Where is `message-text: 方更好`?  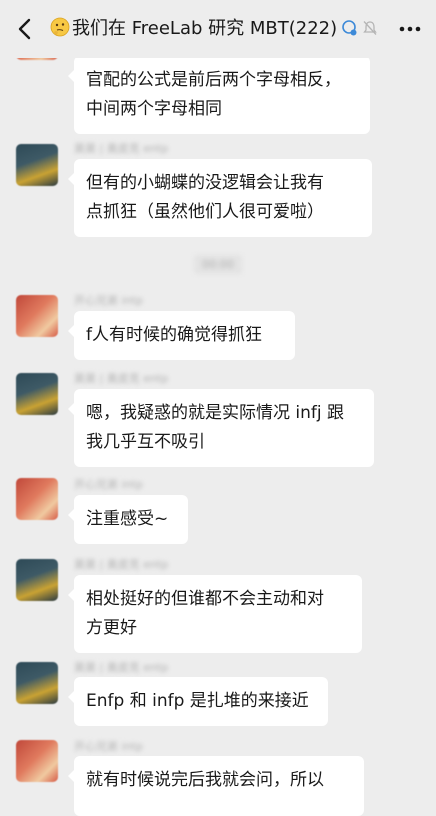
message-text: 方更好 is located at coordinates (111, 628).